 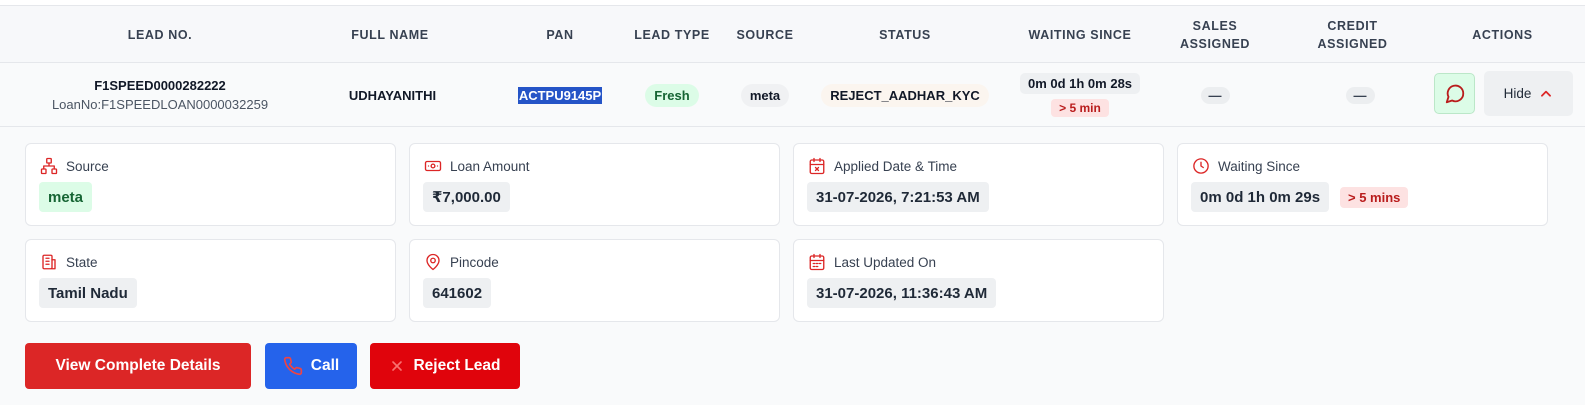 What do you see at coordinates (1352, 35) in the screenshot?
I see `header-credit-assigned: CREDIT ASSIGNED` at bounding box center [1352, 35].